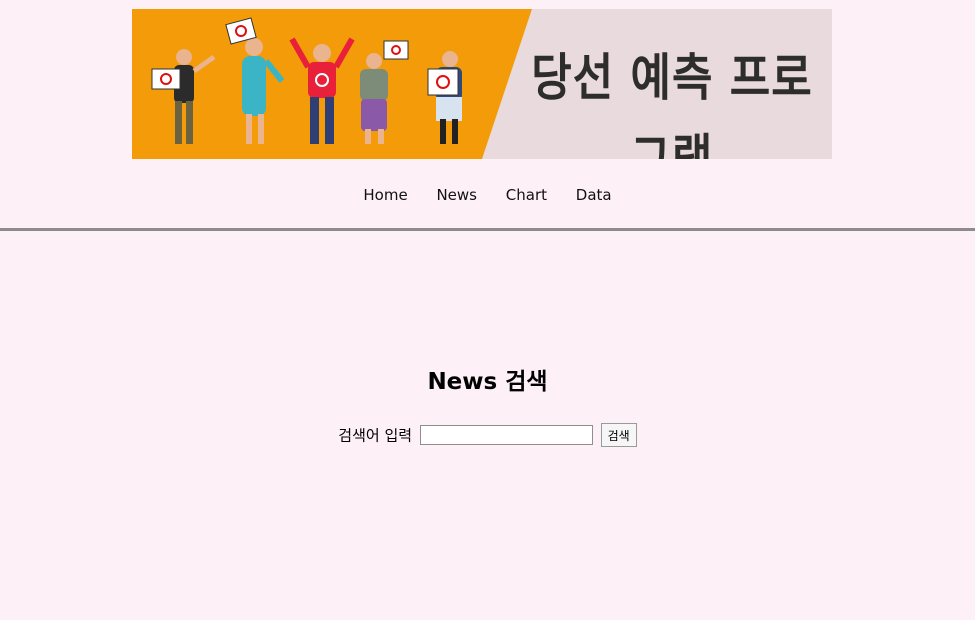 The image size is (975, 620). I want to click on nav-data: Data, so click(594, 195).